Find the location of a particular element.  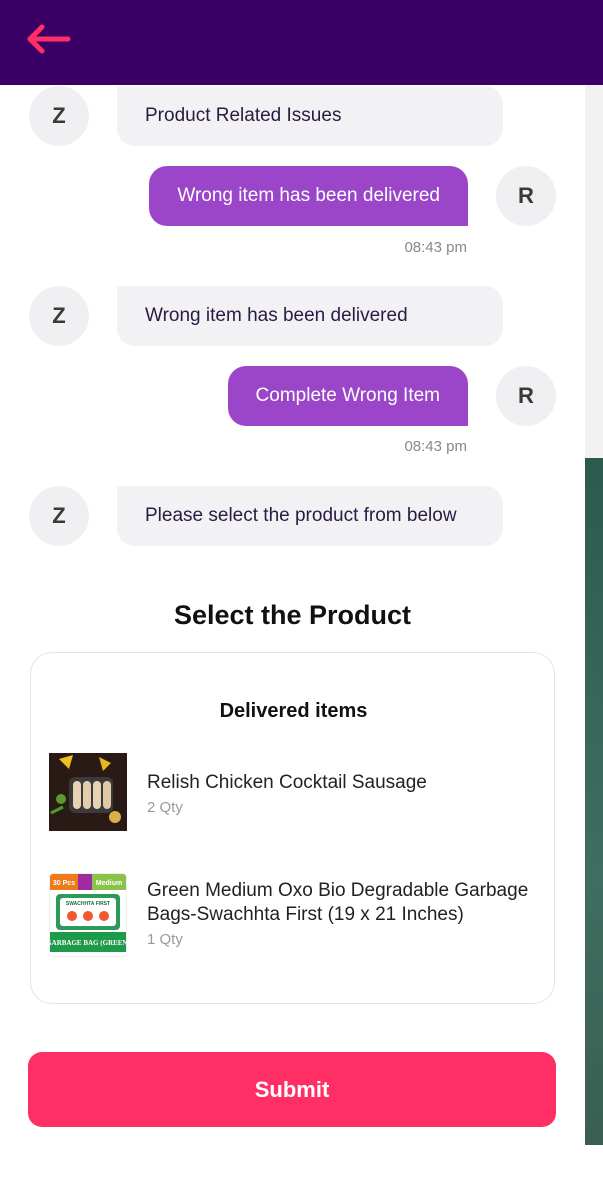

select-product-title: Select the Product is located at coordinates (292, 615).